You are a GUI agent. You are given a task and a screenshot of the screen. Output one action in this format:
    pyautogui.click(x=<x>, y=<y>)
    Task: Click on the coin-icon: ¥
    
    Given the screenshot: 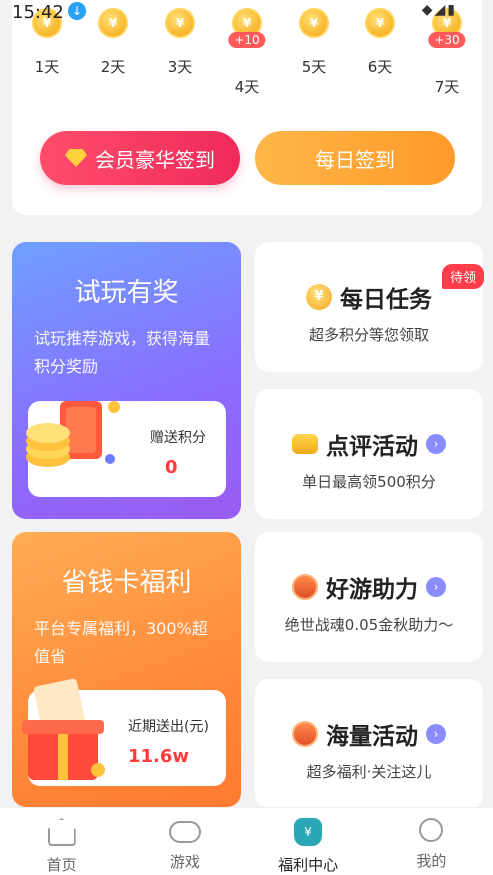 What is the action you would take?
    pyautogui.click(x=319, y=297)
    